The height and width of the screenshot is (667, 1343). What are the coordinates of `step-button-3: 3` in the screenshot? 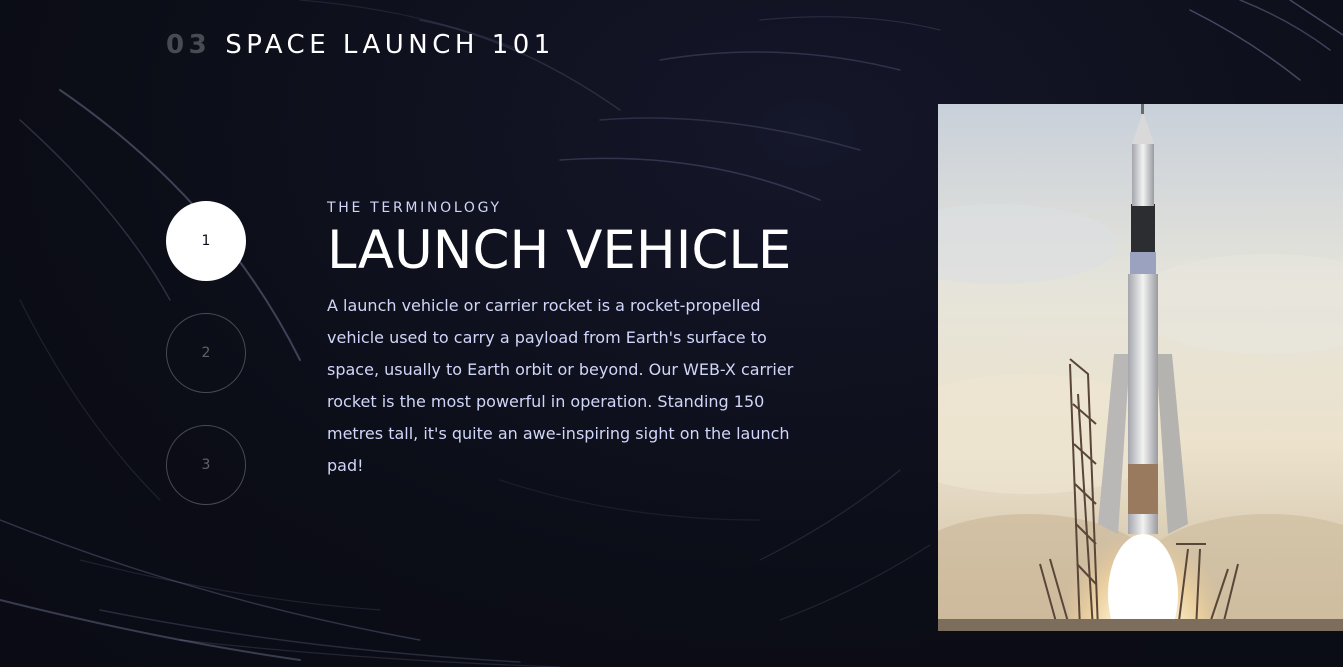 It's located at (206, 465).